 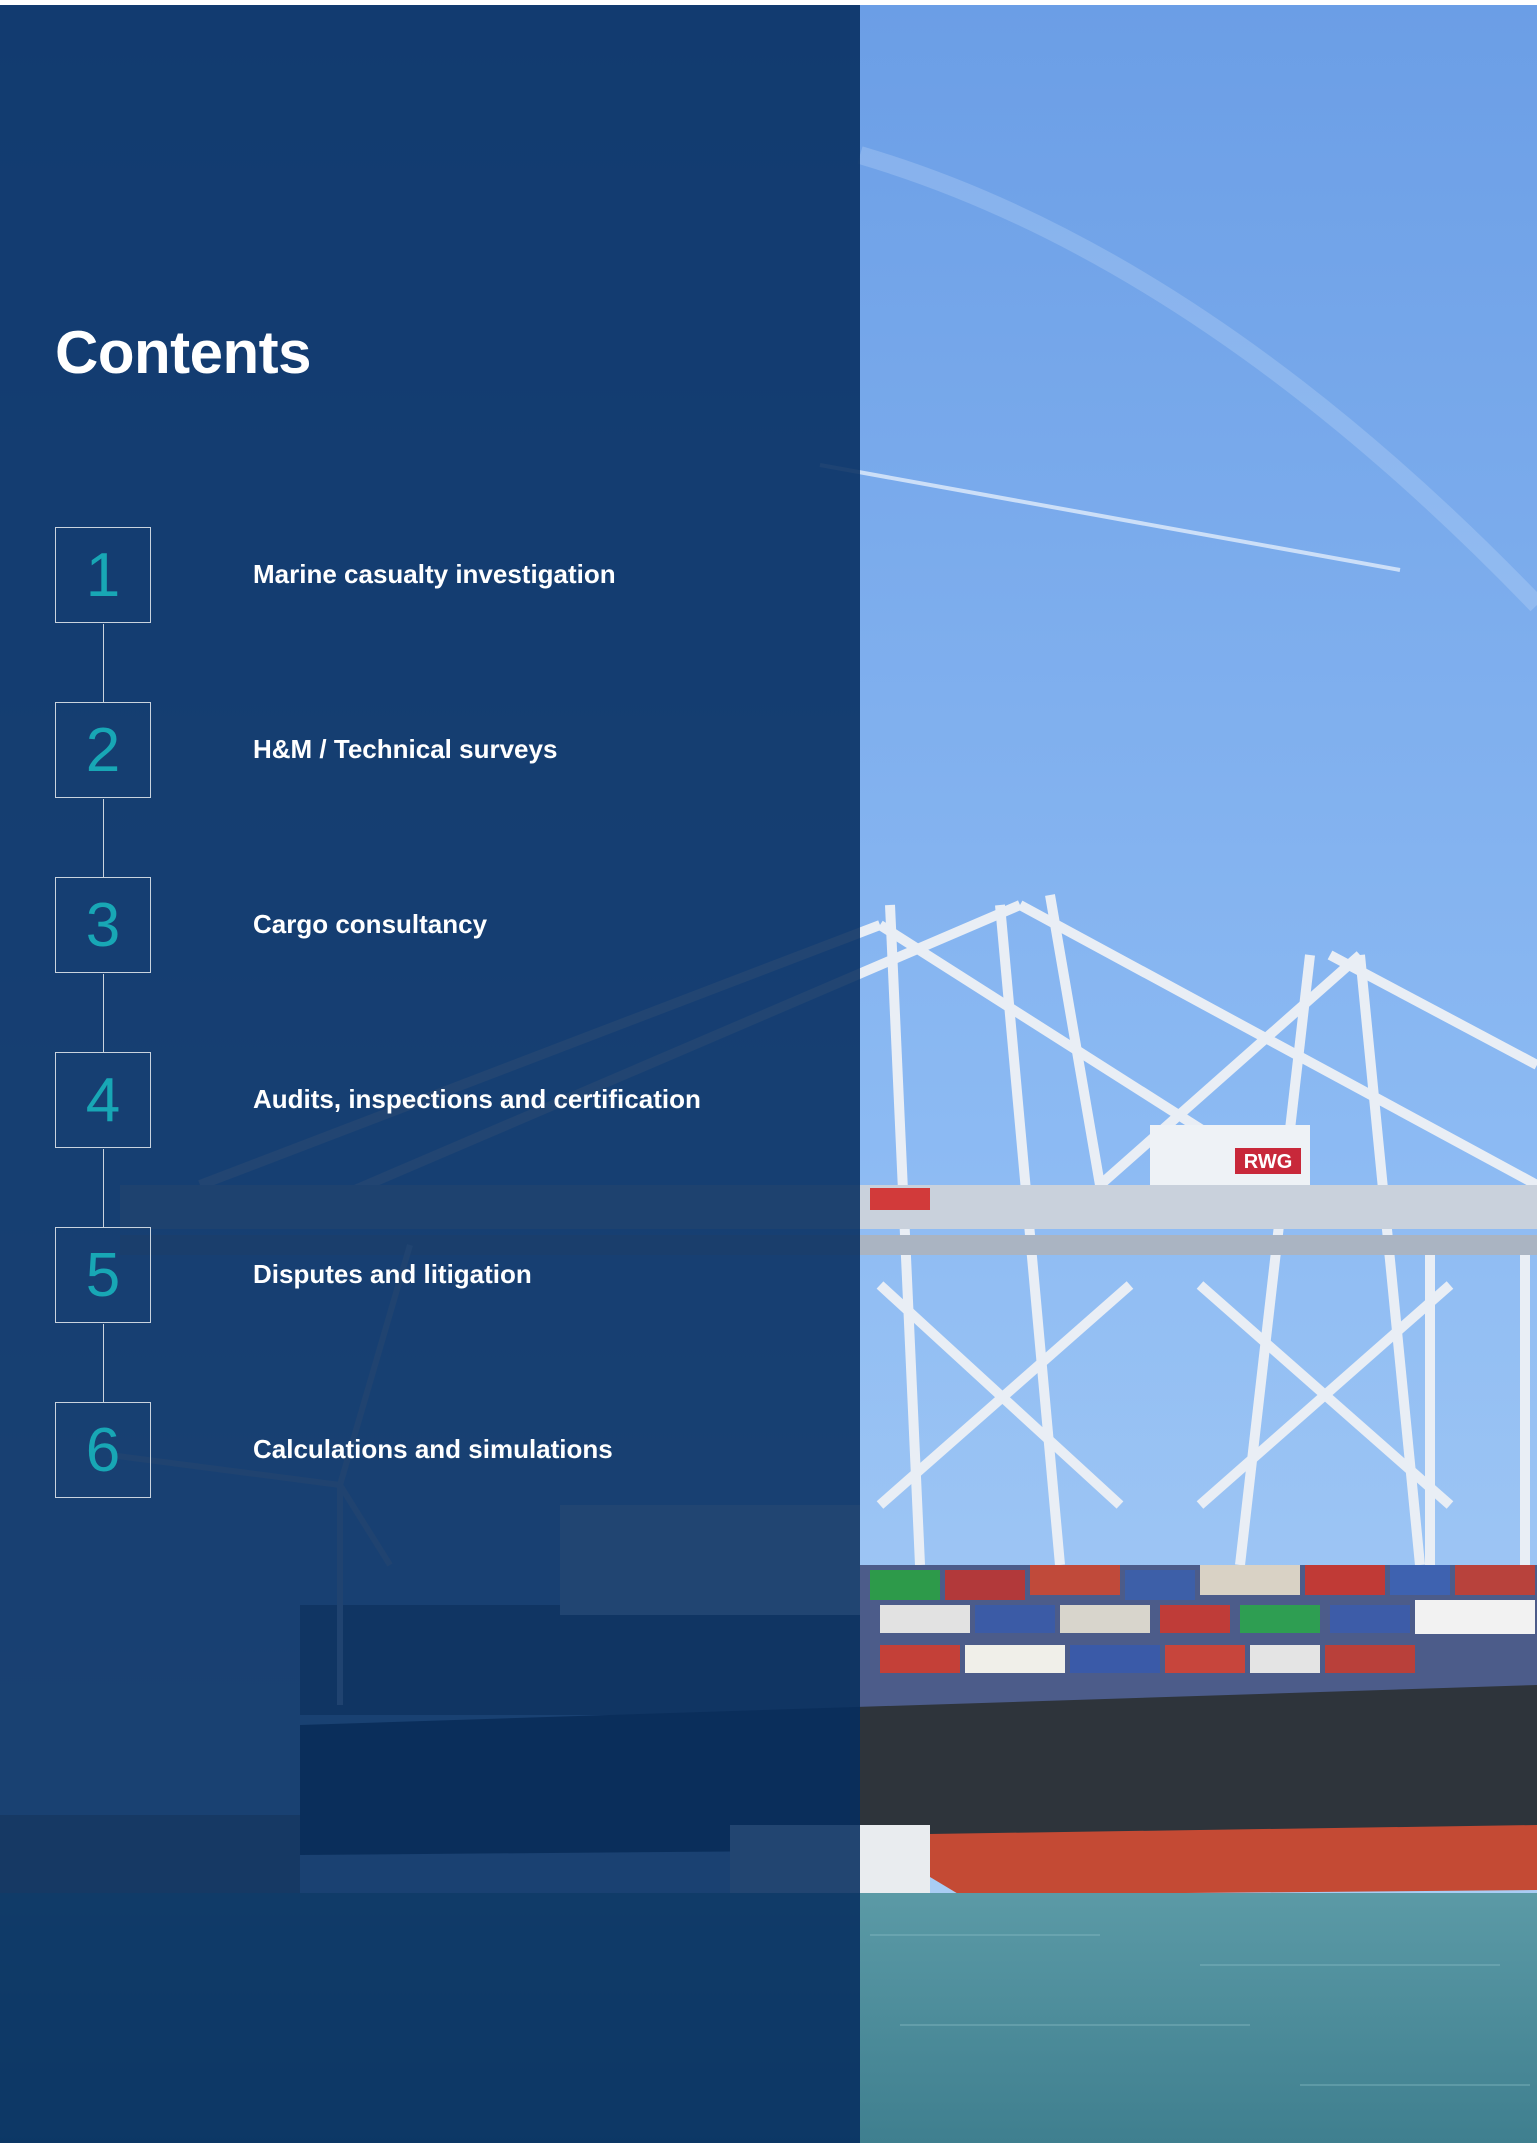 What do you see at coordinates (103, 1275) in the screenshot?
I see `section-number-box: 5` at bounding box center [103, 1275].